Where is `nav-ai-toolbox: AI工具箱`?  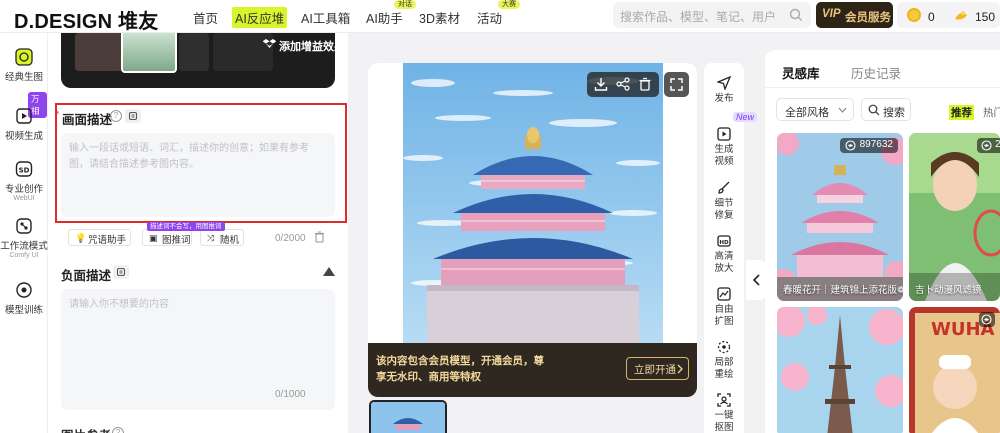 nav-ai-toolbox: AI工具箱 is located at coordinates (325, 17).